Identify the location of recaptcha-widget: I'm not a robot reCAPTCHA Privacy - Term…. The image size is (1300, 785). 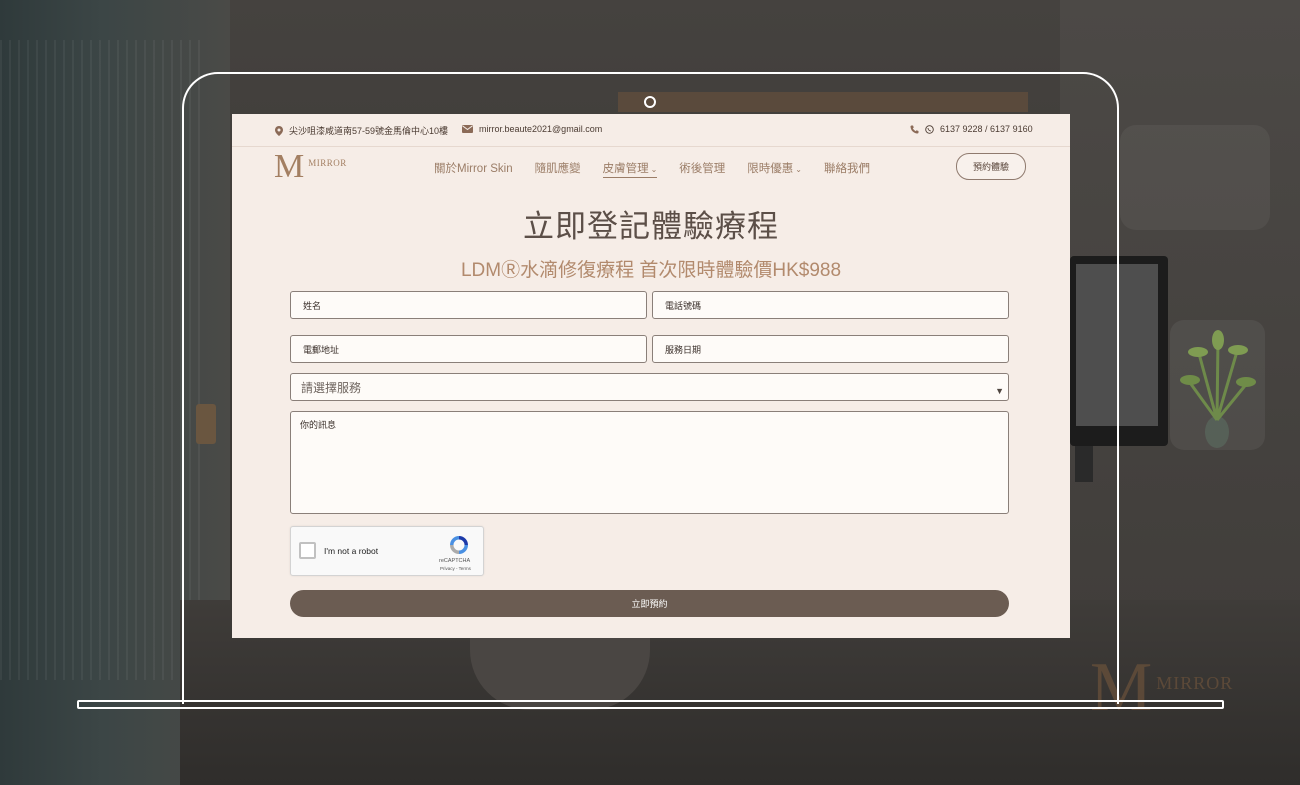
(387, 551).